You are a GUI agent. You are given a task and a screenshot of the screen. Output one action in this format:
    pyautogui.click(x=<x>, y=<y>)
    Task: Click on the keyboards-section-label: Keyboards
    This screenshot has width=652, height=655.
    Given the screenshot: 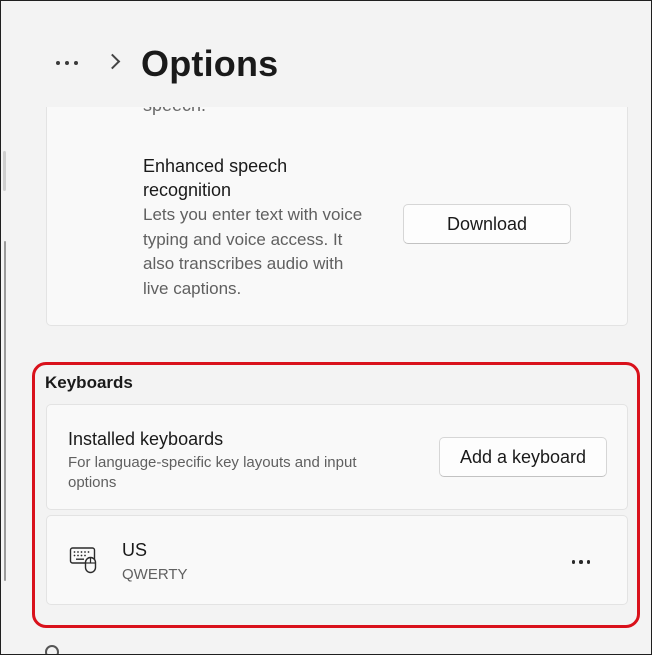 What is the action you would take?
    pyautogui.click(x=89, y=382)
    